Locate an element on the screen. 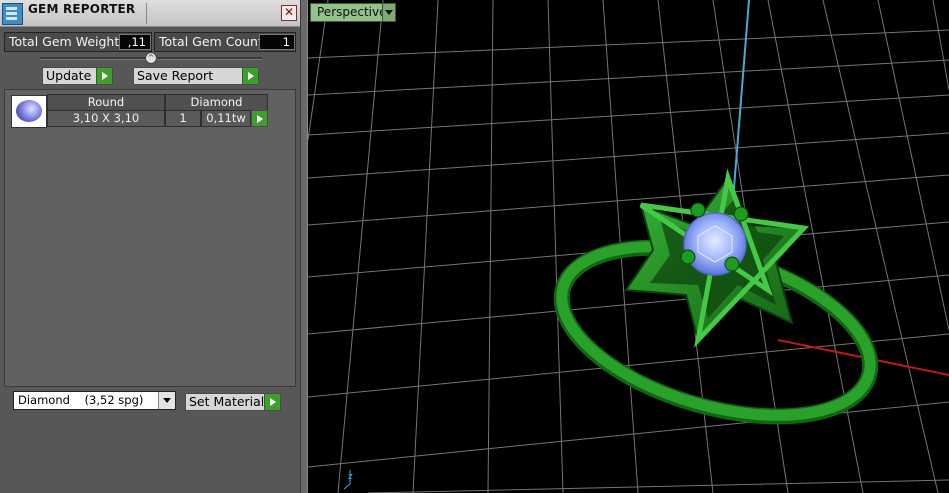 The height and width of the screenshot is (493, 949). update-button: Update is located at coordinates (77, 76).